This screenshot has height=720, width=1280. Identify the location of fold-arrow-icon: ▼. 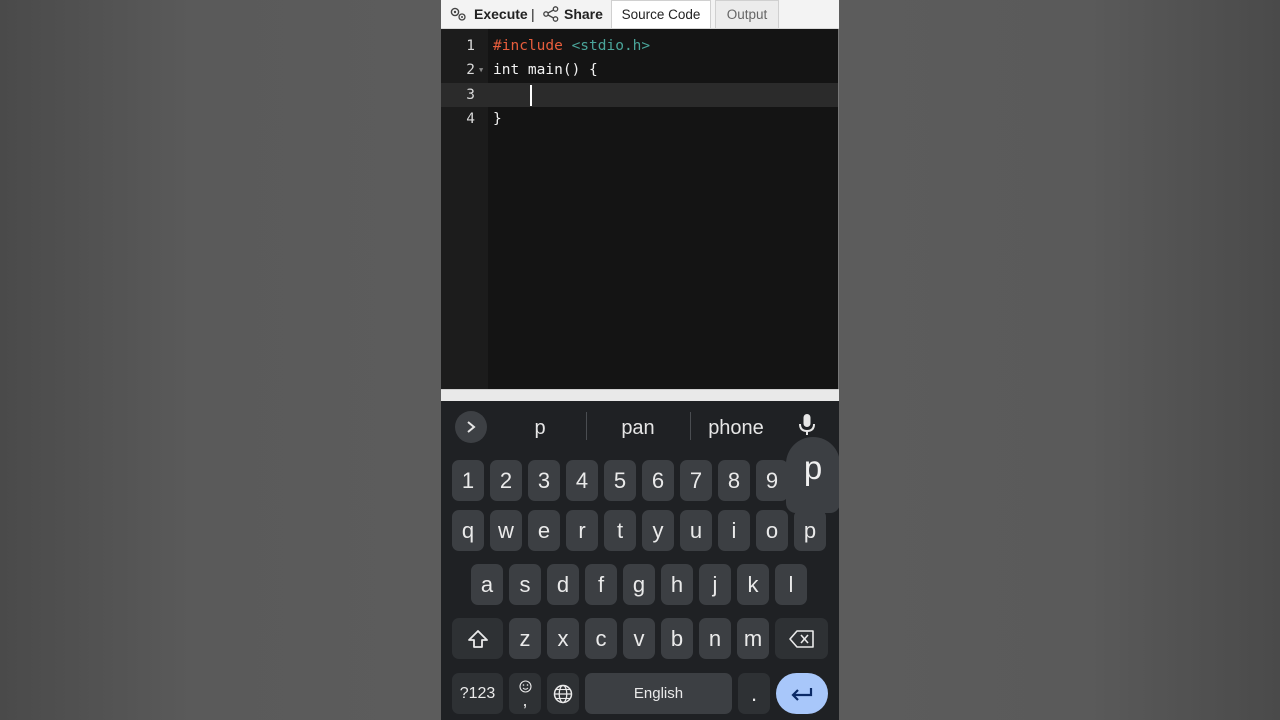
(481, 70).